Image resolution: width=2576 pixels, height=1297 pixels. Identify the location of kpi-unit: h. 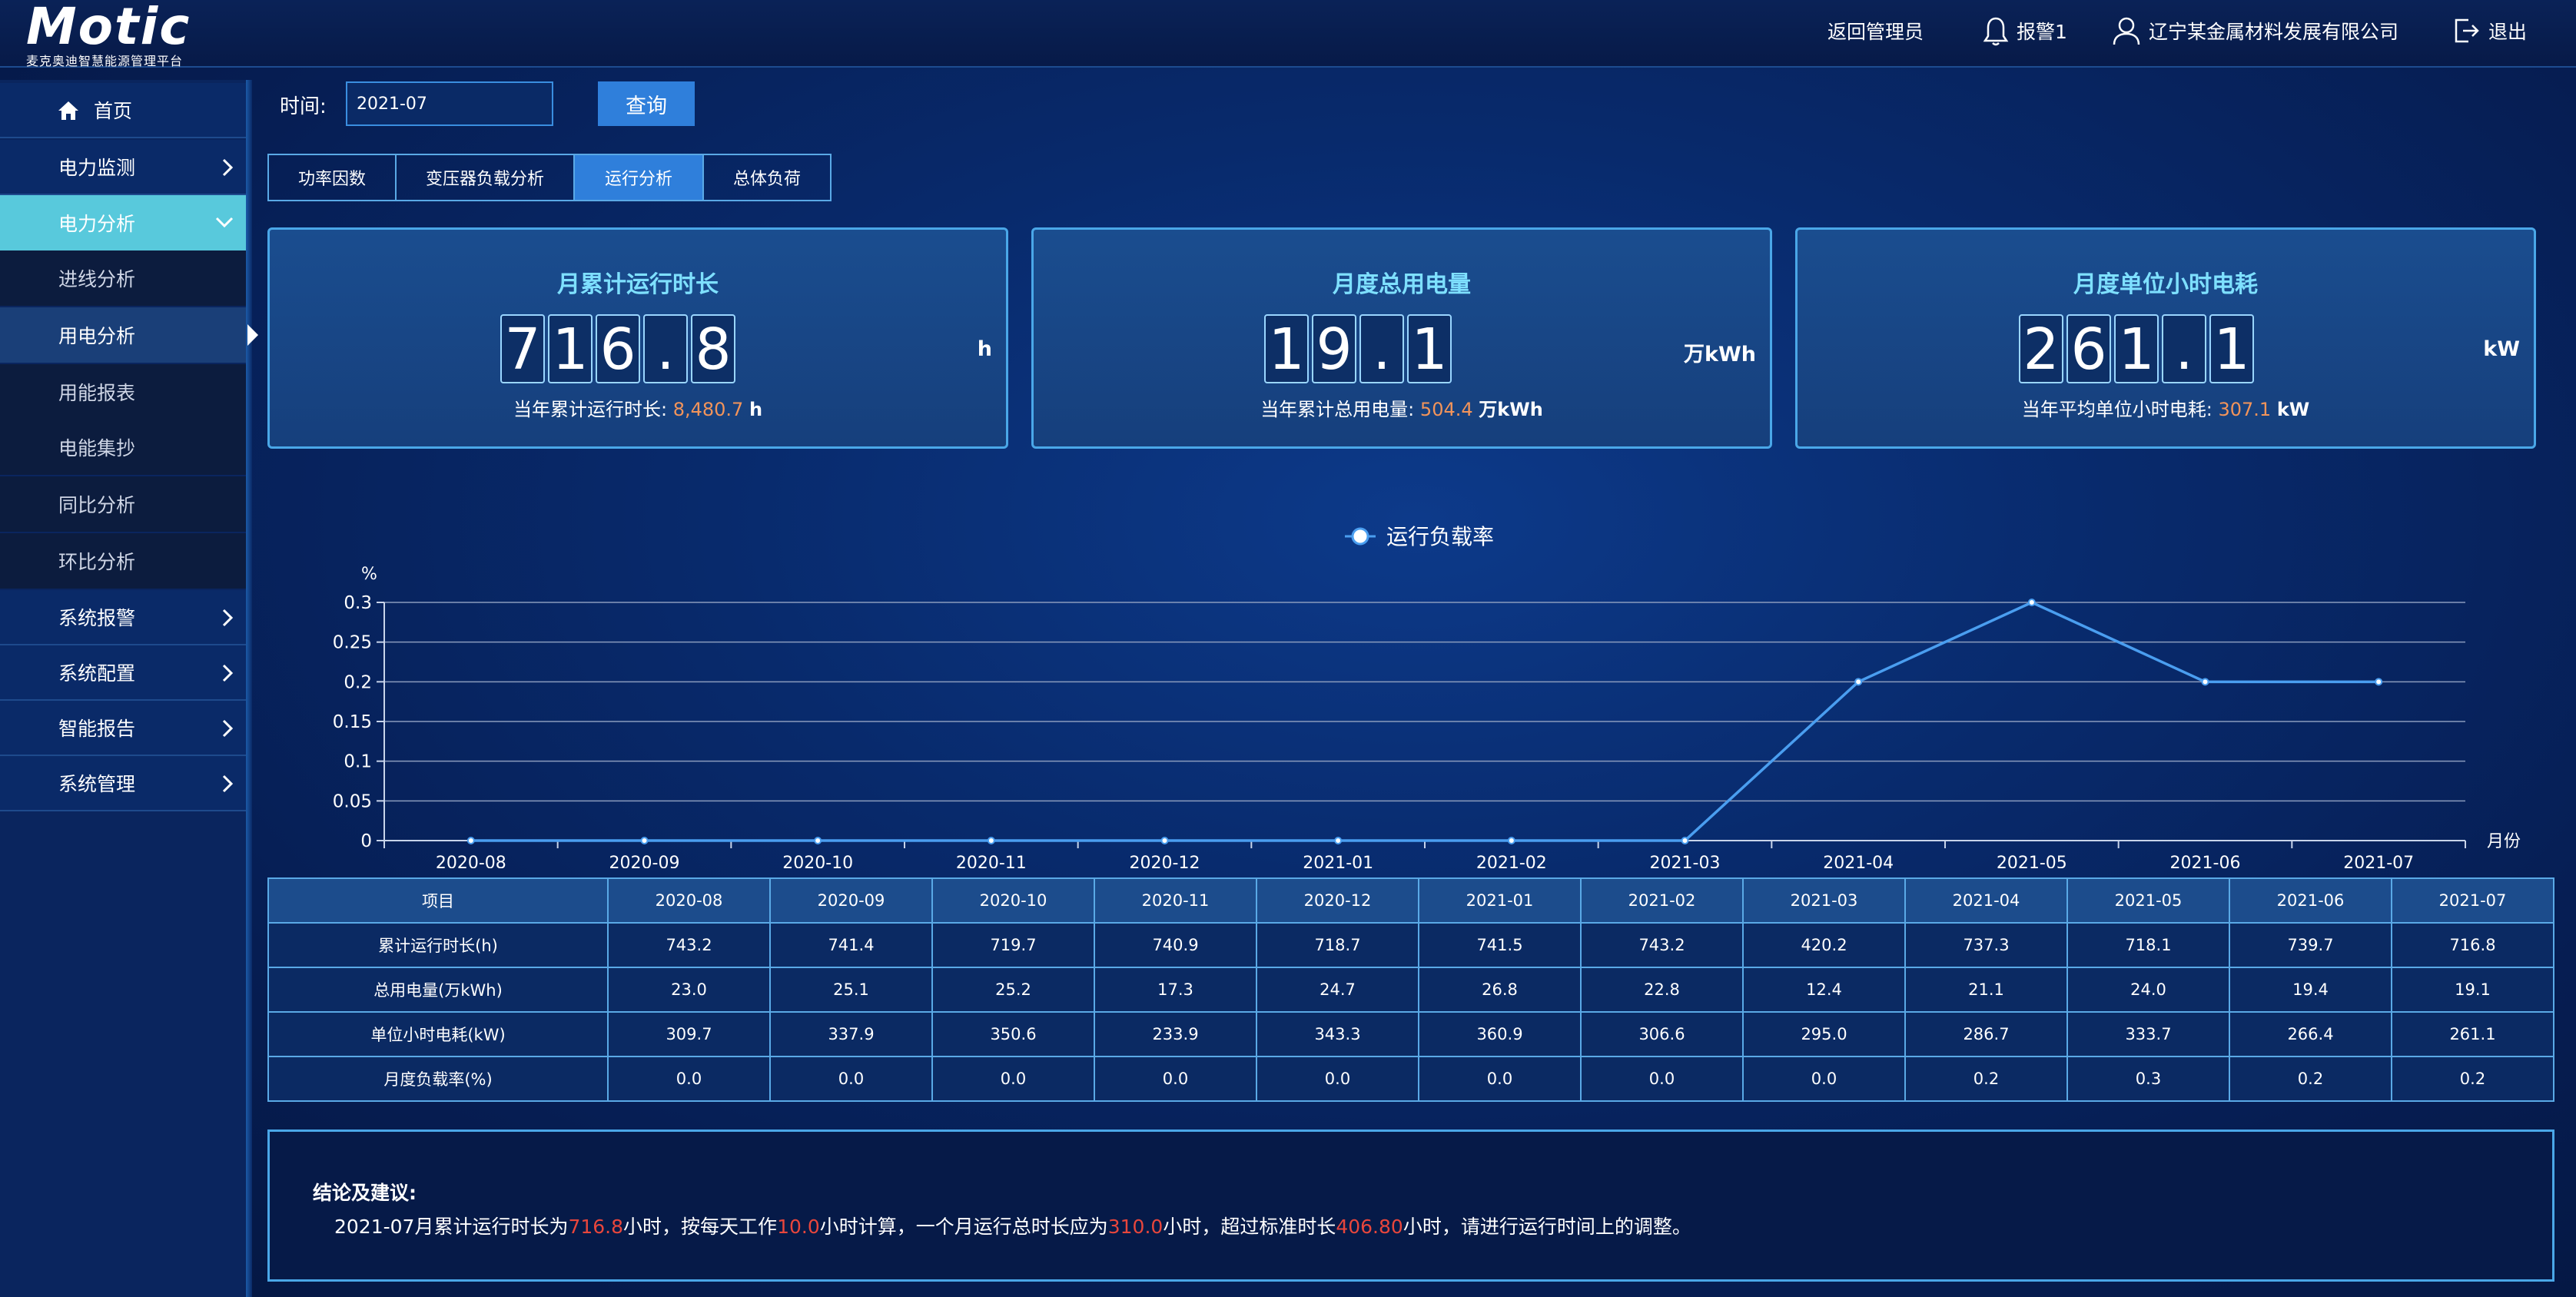
(985, 349).